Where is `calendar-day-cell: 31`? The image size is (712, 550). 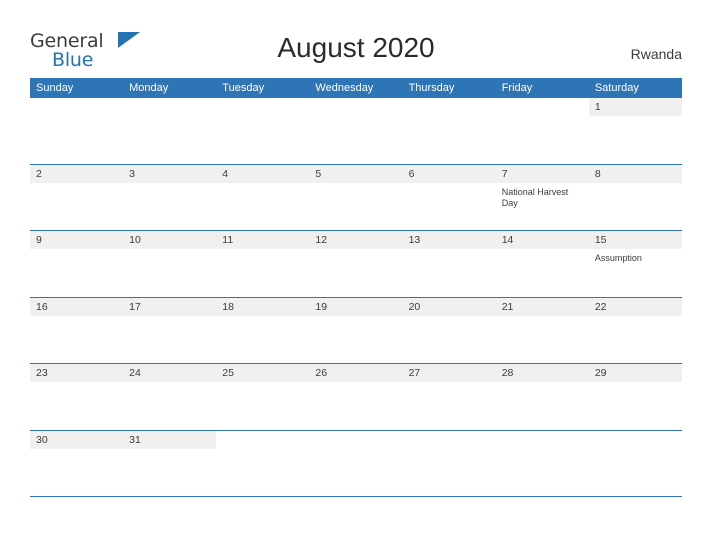
calendar-day-cell: 31 is located at coordinates (170, 463).